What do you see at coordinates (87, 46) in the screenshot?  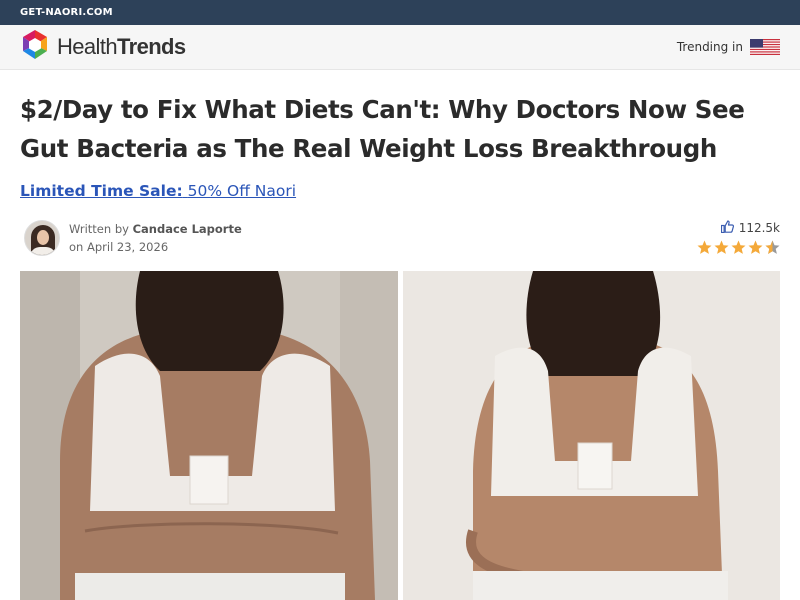 I see `brand-name-part1: Health` at bounding box center [87, 46].